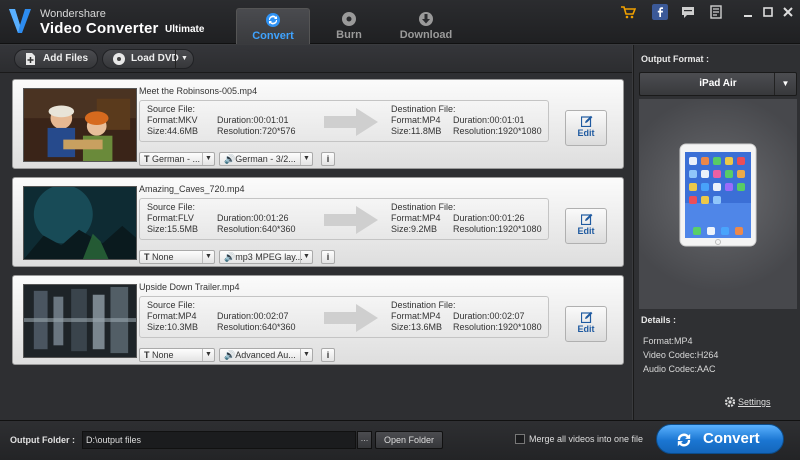 This screenshot has width=800, height=460. I want to click on tab-convert: Convert, so click(273, 26).